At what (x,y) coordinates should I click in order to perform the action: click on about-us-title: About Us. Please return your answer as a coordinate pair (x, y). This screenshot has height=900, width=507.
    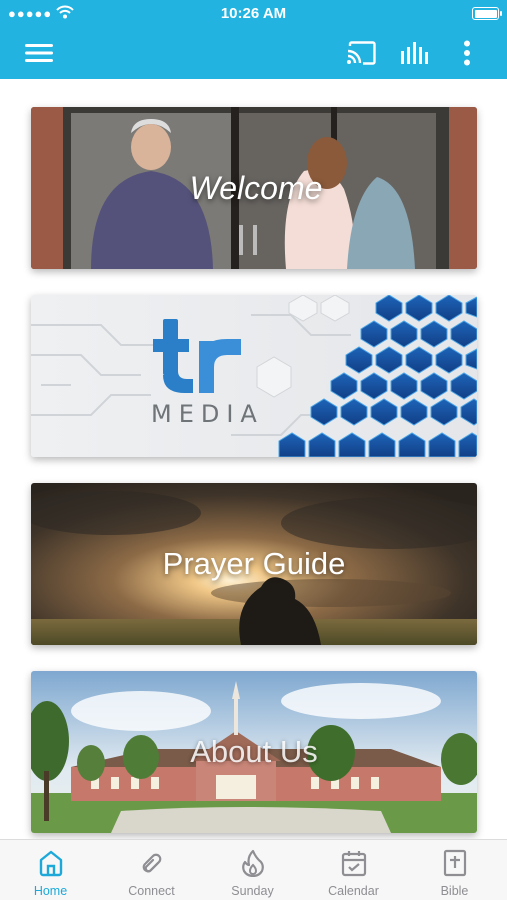
    Looking at the image, I should click on (254, 751).